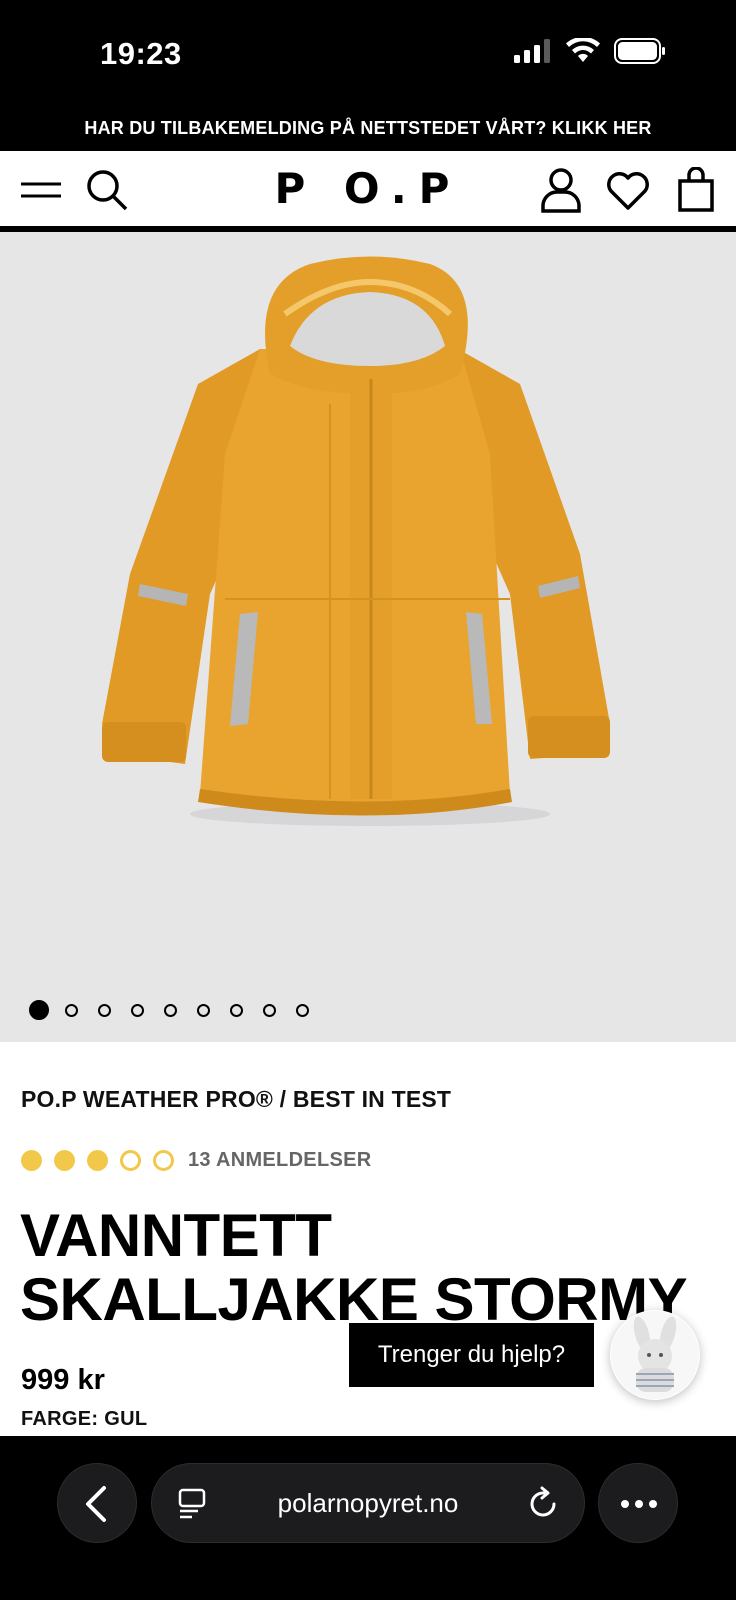 This screenshot has height=1600, width=736. What do you see at coordinates (639, 51) in the screenshot?
I see `battery-icon` at bounding box center [639, 51].